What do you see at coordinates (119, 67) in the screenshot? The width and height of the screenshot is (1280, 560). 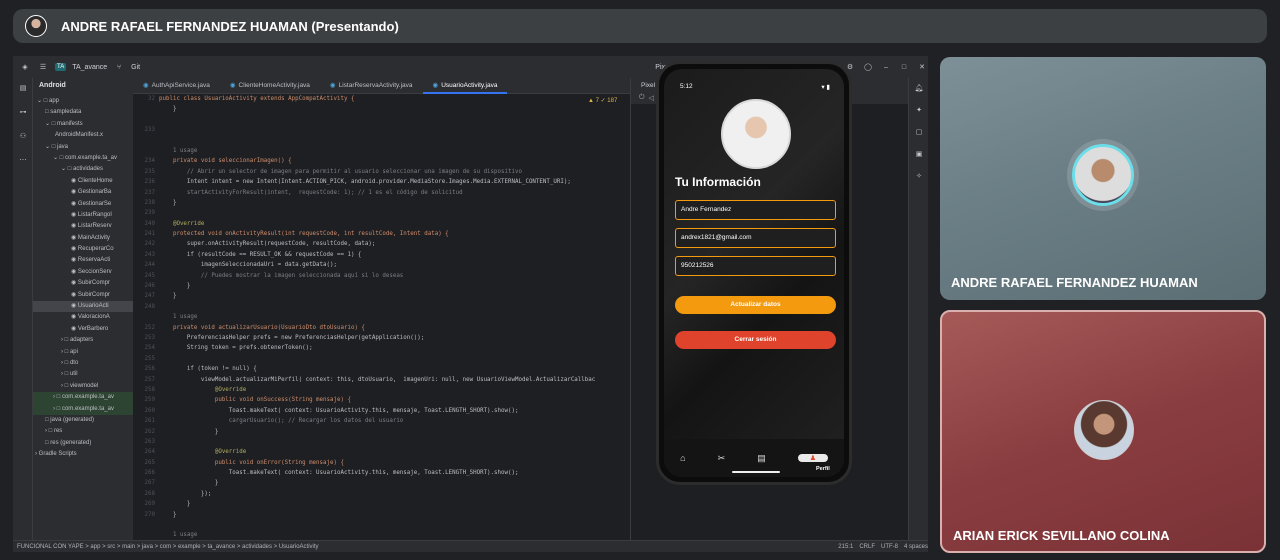 I see `branch-icon: ⑂` at bounding box center [119, 67].